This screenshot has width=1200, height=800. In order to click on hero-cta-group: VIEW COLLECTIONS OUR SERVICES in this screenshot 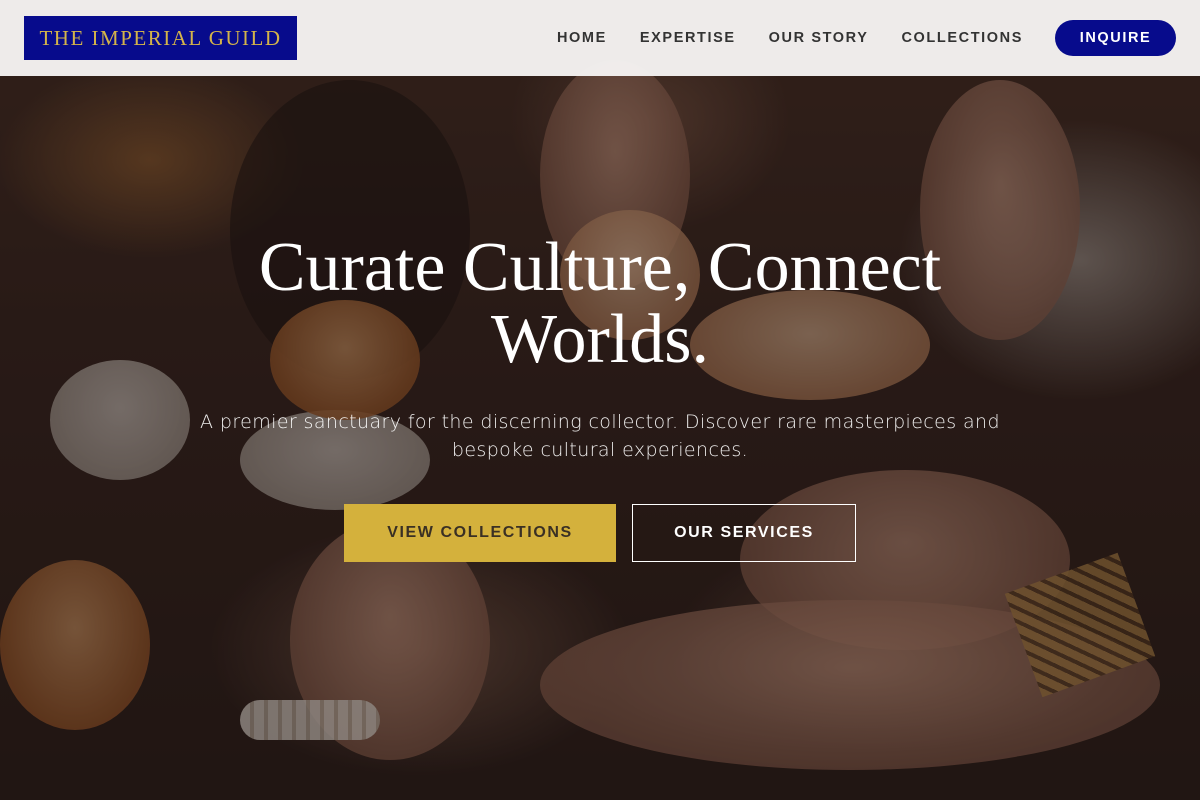, I will do `click(600, 533)`.